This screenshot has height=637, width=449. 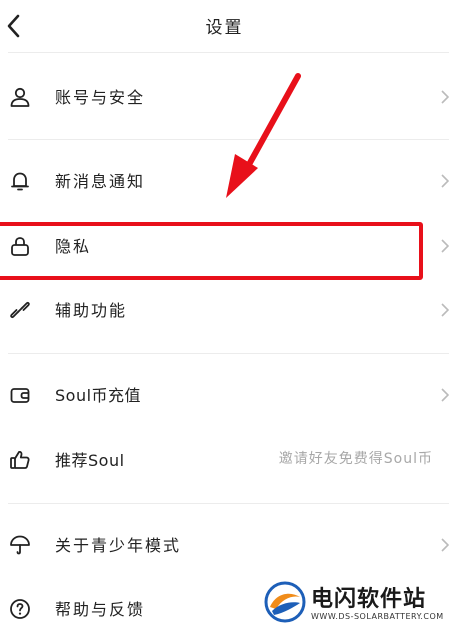 I want to click on watermark: 电闪软件站 WWW.DS-SOLARBATTERY.COM, so click(x=355, y=603).